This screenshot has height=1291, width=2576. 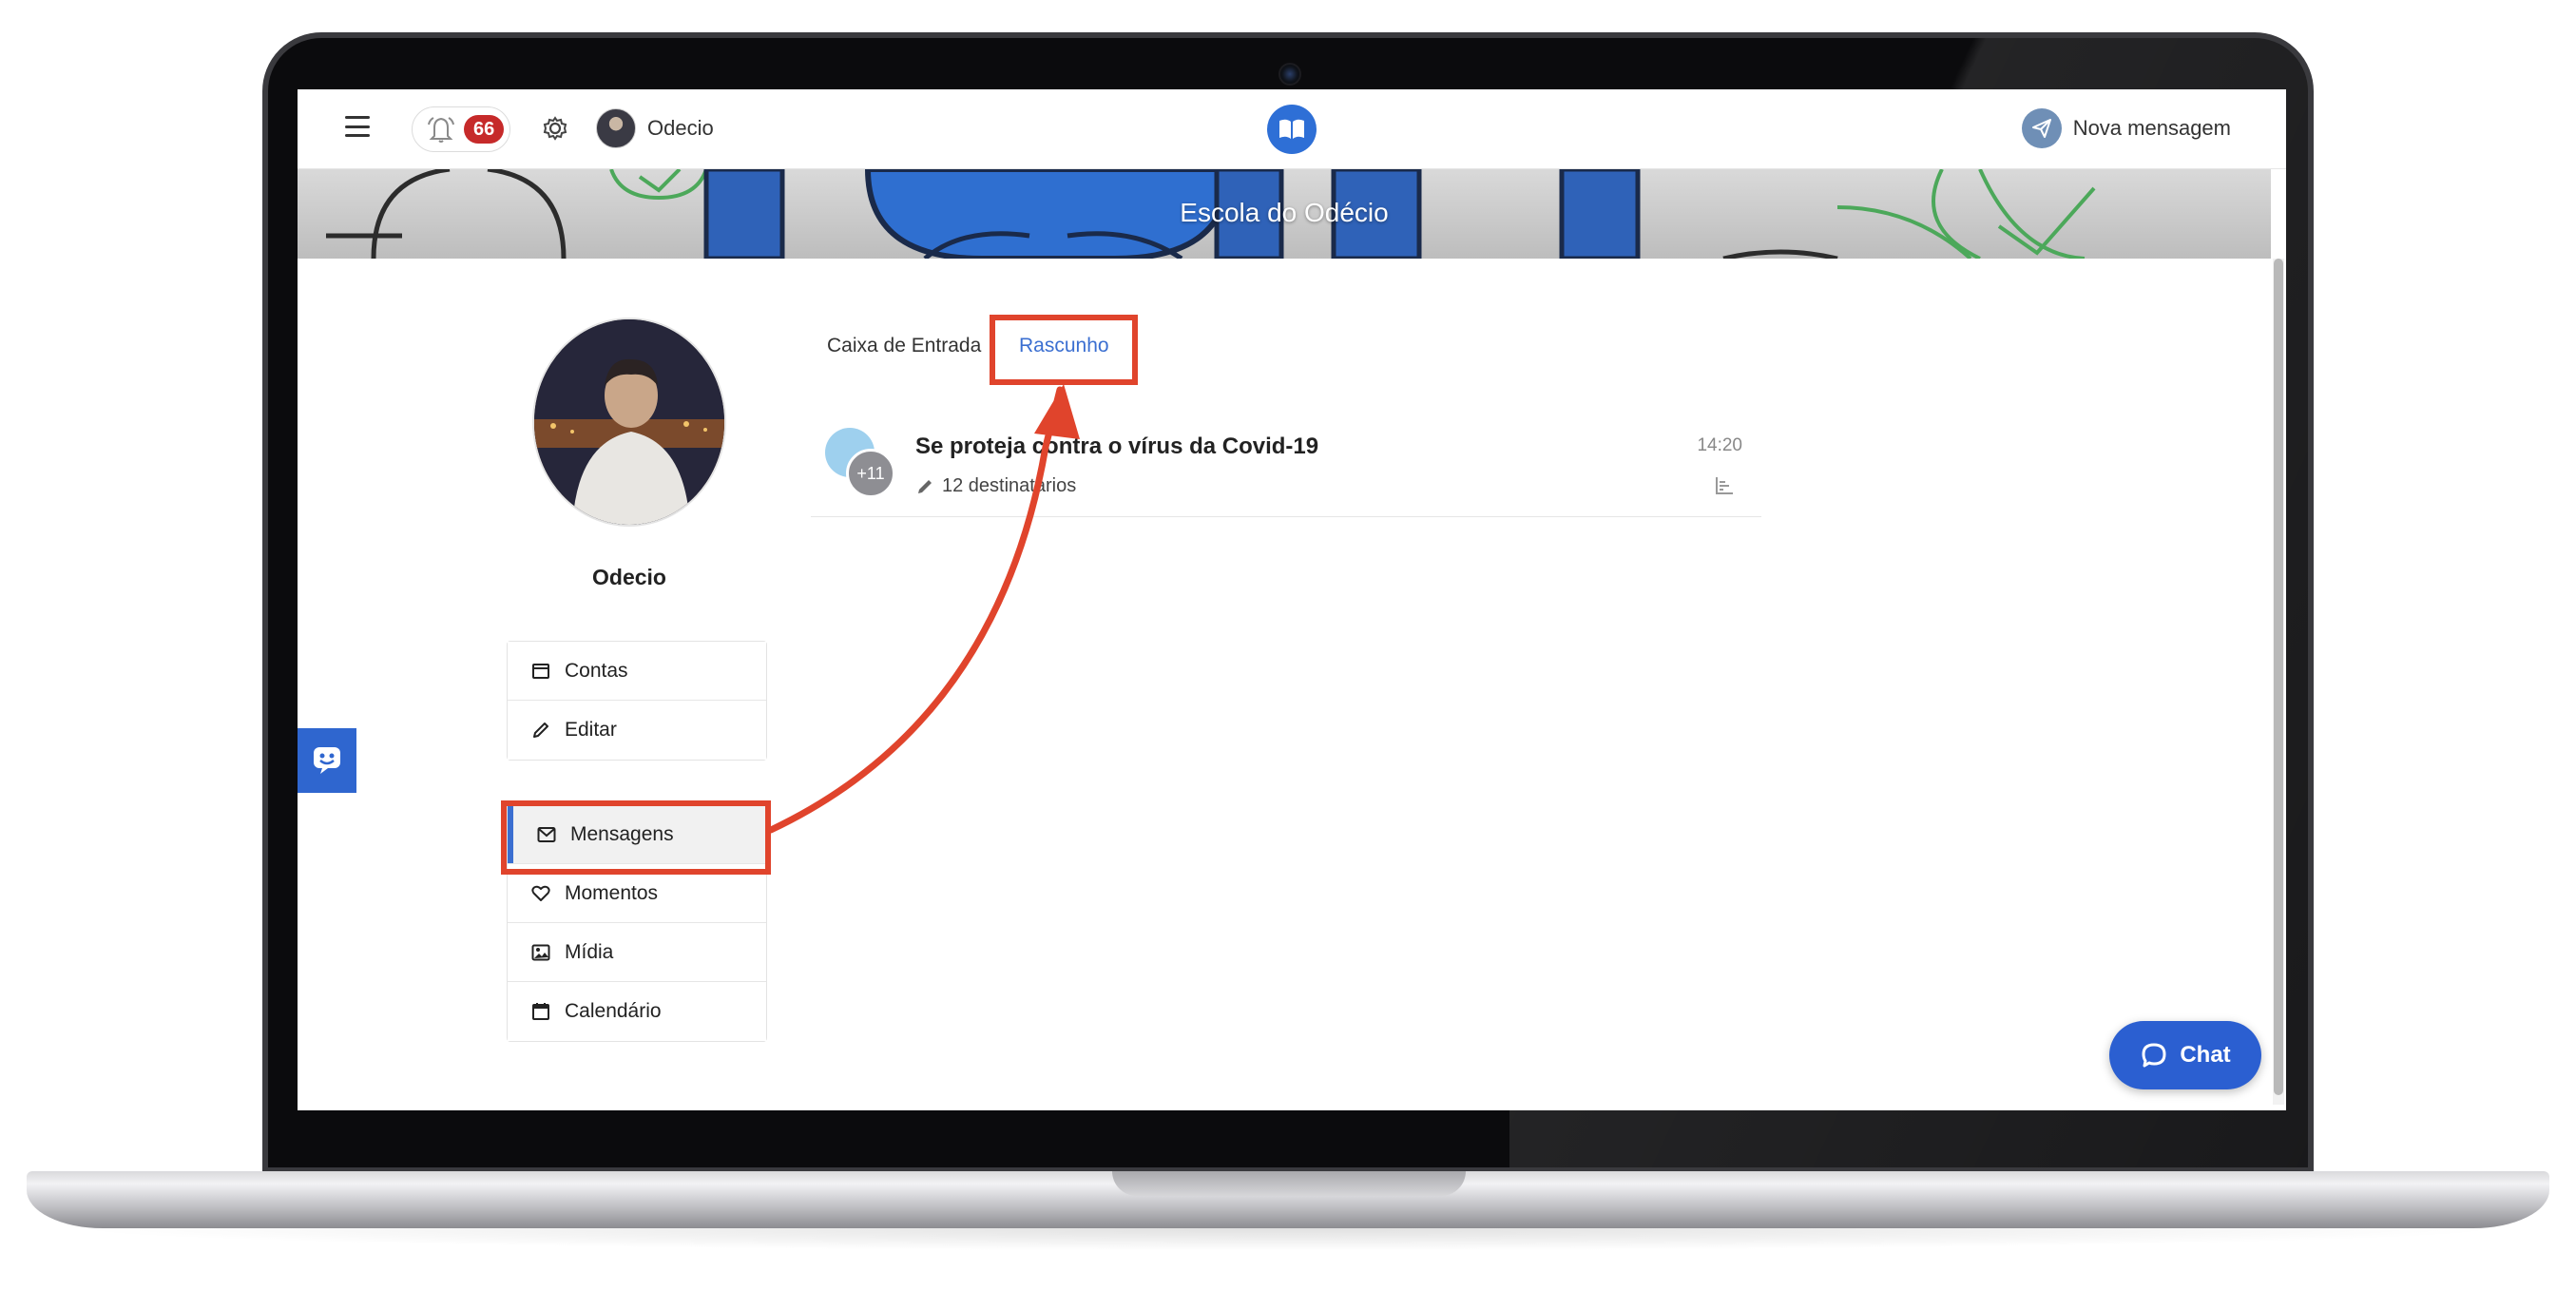 I want to click on menu-item-label: Mídia, so click(x=589, y=951).